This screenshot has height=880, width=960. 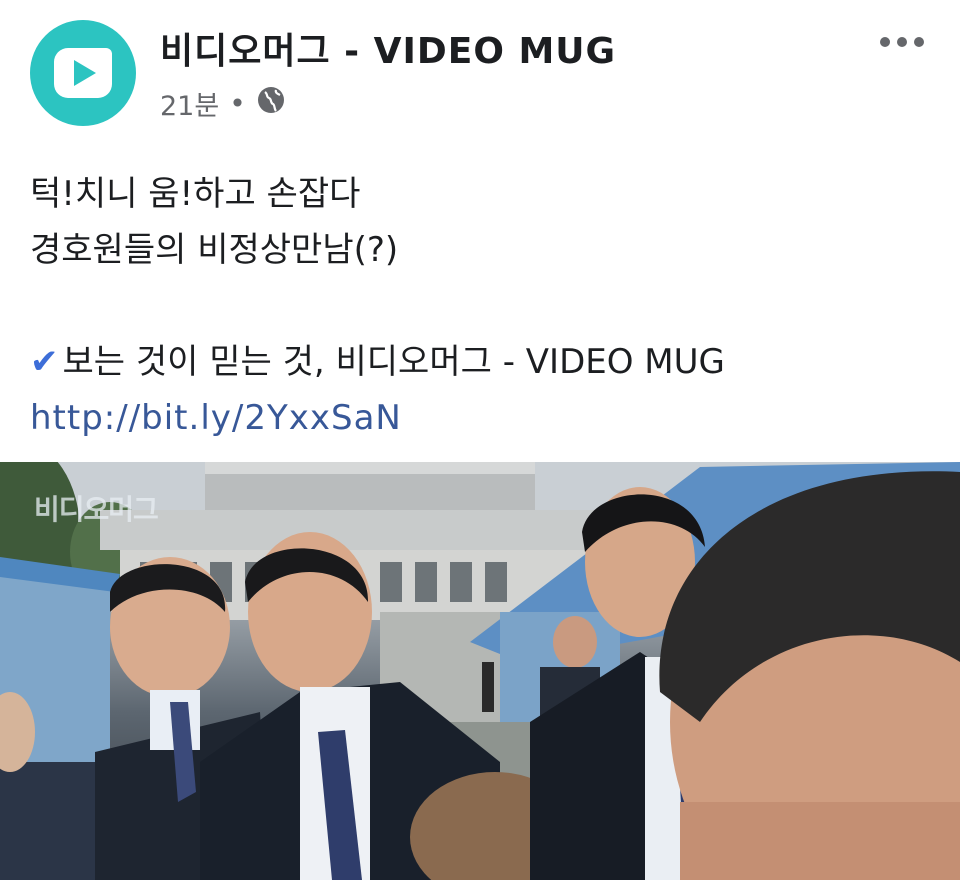 What do you see at coordinates (195, 194) in the screenshot?
I see `post-text-line-1: 턱!치니 움!하고 손잡다` at bounding box center [195, 194].